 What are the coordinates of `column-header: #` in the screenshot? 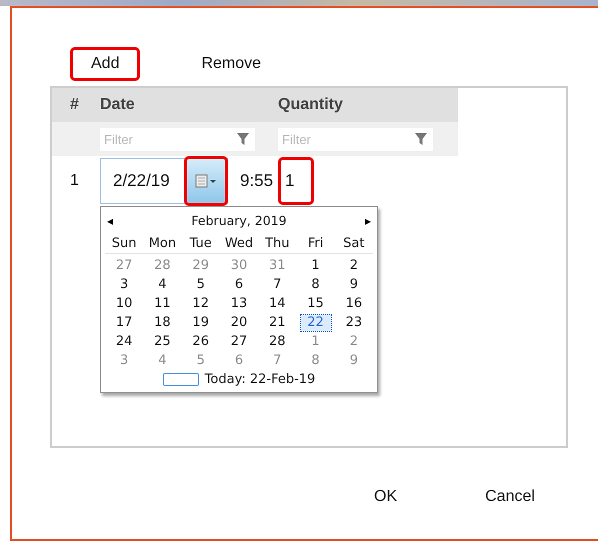 It's located at (76, 105).